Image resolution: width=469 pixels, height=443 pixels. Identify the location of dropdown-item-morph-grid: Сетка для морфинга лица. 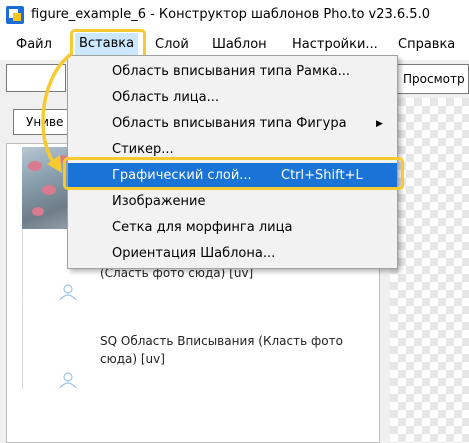
(232, 228).